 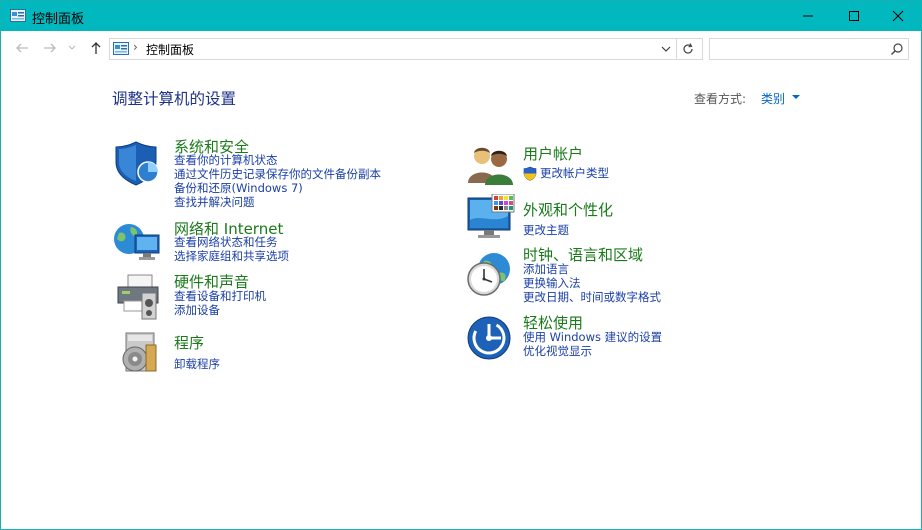 I want to click on link-add-language: 添加语言, so click(x=546, y=269).